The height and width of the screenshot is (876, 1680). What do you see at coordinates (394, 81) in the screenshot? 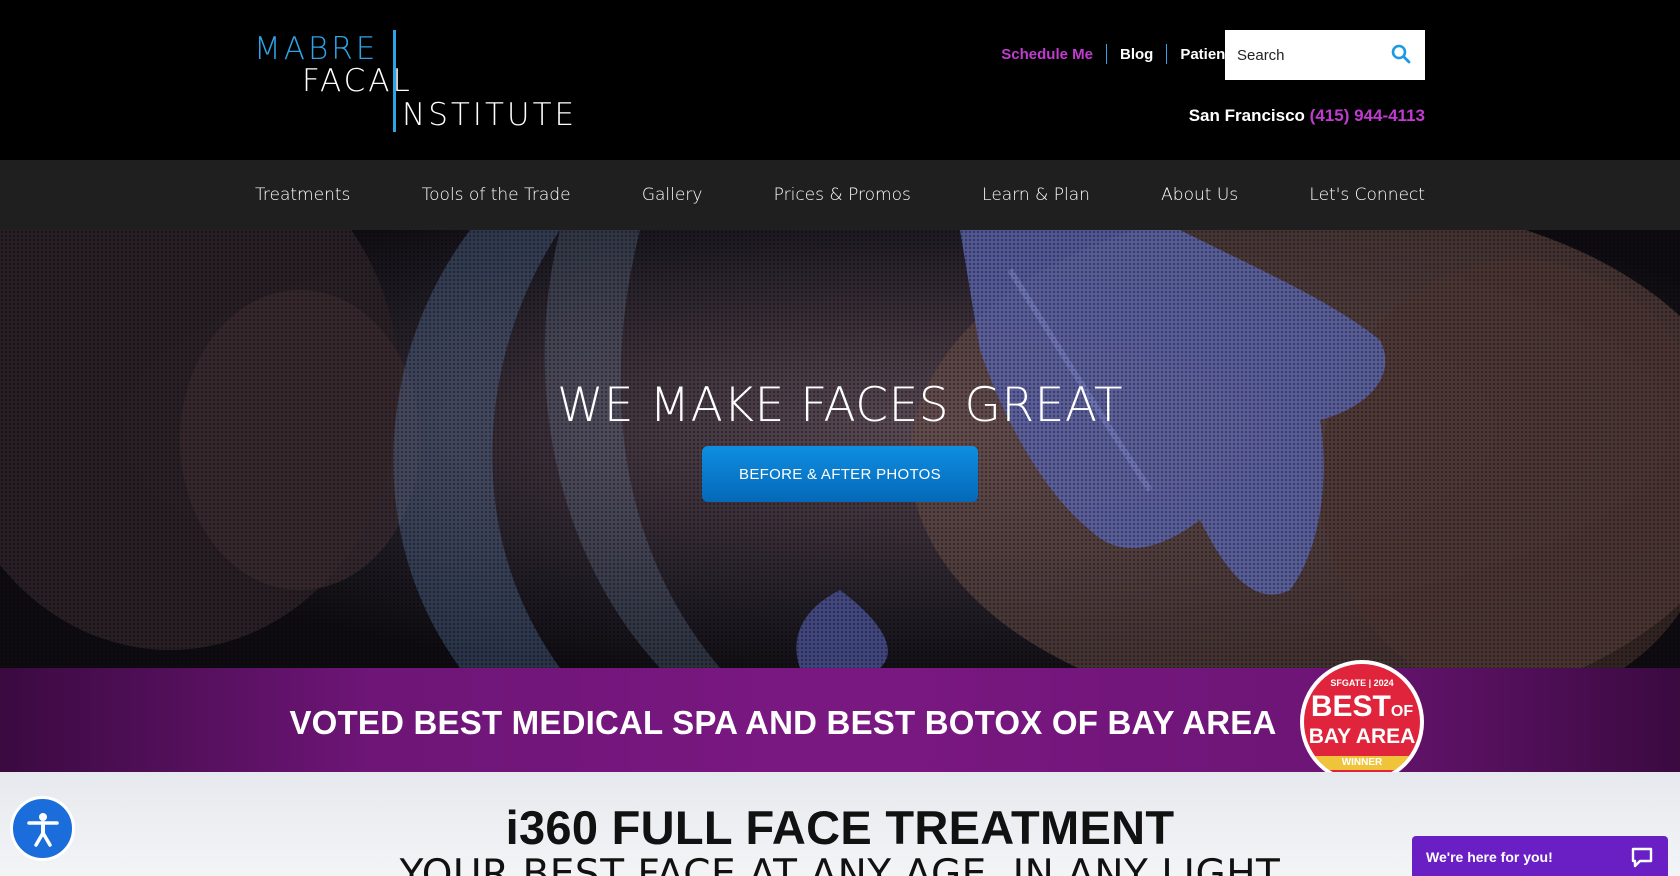
I see `logo-divider` at bounding box center [394, 81].